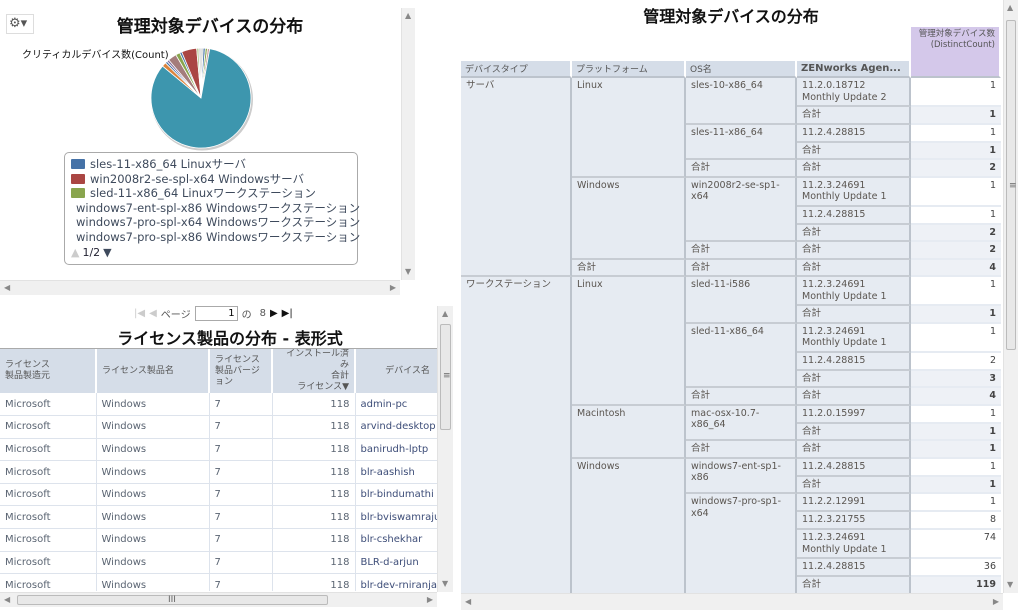  Describe the element at coordinates (396, 371) in the screenshot. I see `column-header: デバイス名` at that location.